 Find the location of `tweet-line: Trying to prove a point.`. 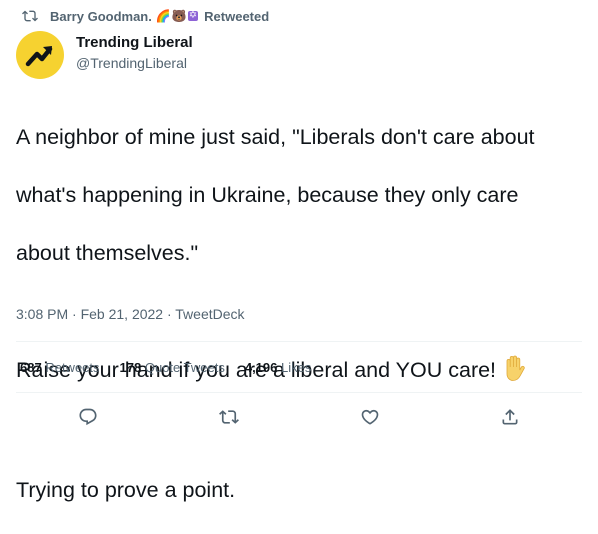

tweet-line: Trying to prove a point. is located at coordinates (126, 490).